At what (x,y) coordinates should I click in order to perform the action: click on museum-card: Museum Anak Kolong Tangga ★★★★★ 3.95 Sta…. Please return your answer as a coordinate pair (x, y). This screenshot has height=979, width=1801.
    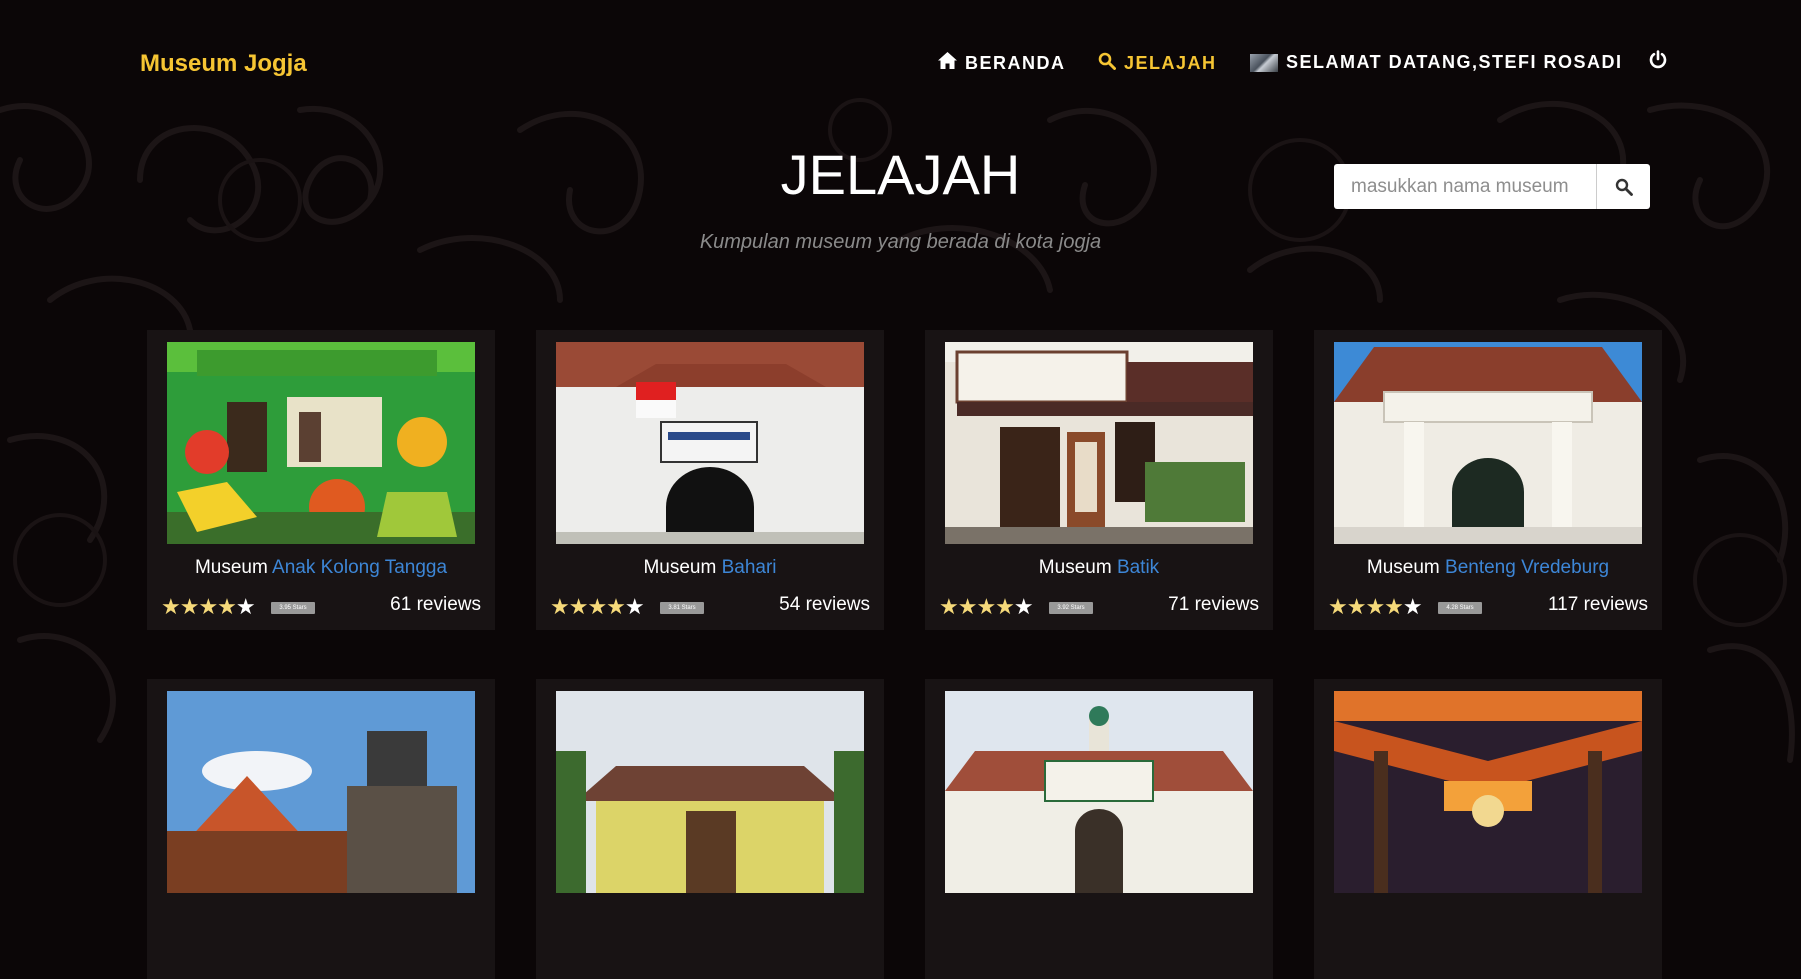
    Looking at the image, I should click on (321, 480).